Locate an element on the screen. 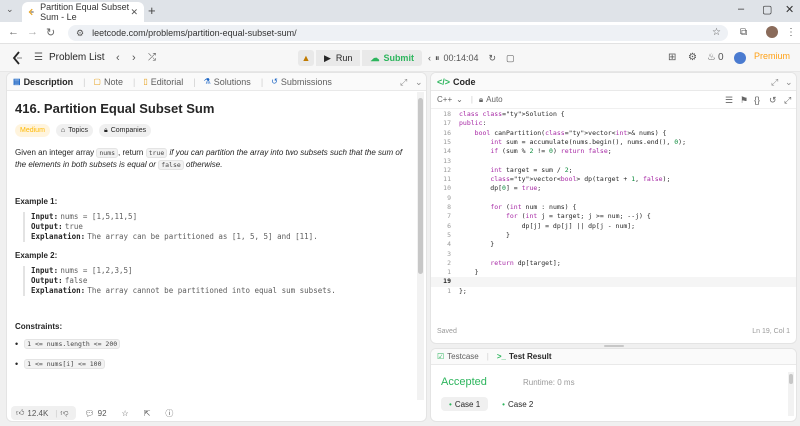  browser-tab: Partition Equal Subset Sum - Le ✕ is located at coordinates (83, 12).